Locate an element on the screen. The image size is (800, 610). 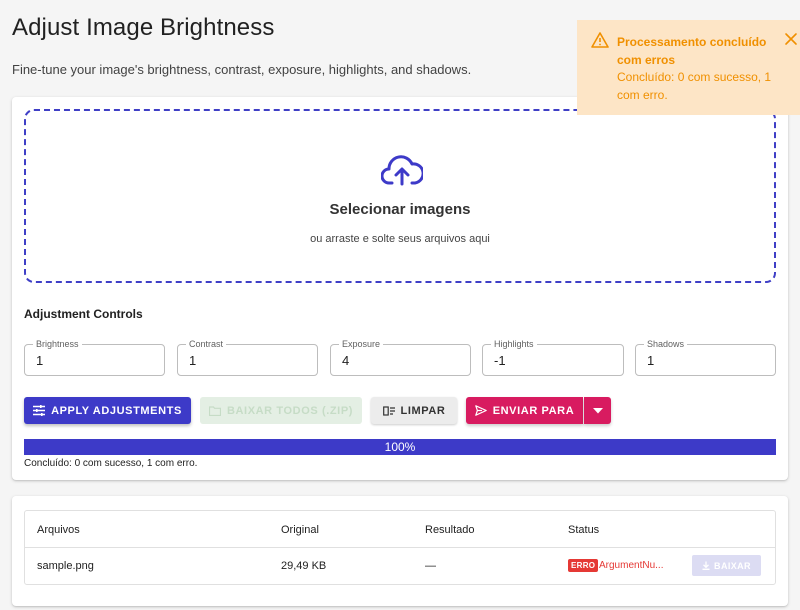
page-title: Adjust Image Brightness is located at coordinates (143, 27).